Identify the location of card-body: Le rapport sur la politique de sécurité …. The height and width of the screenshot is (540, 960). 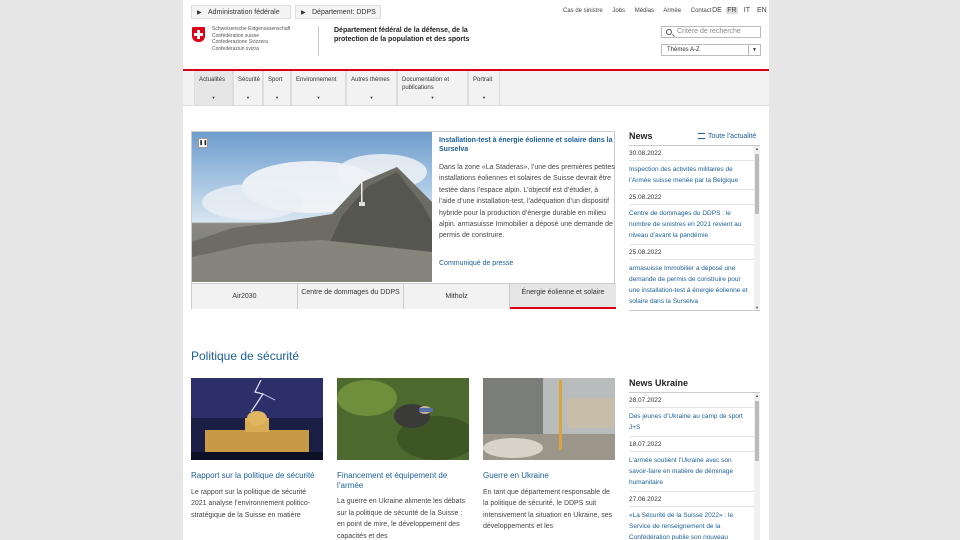
(251, 503).